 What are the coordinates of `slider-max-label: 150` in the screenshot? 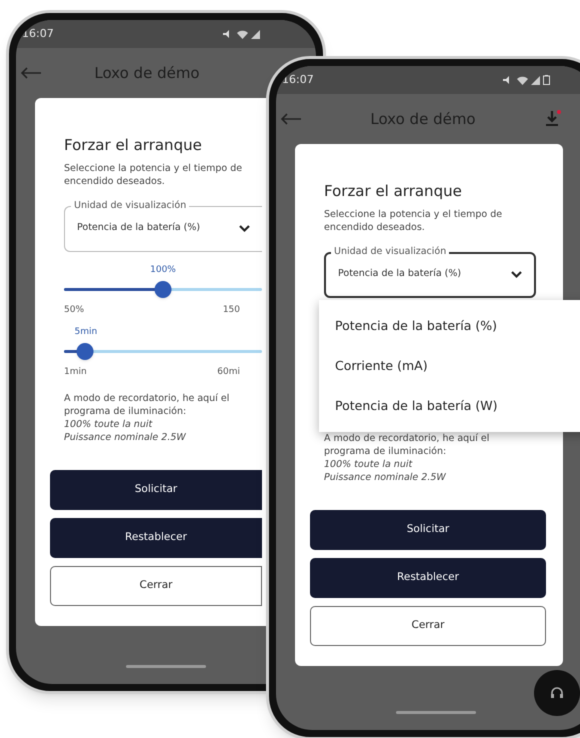 It's located at (231, 310).